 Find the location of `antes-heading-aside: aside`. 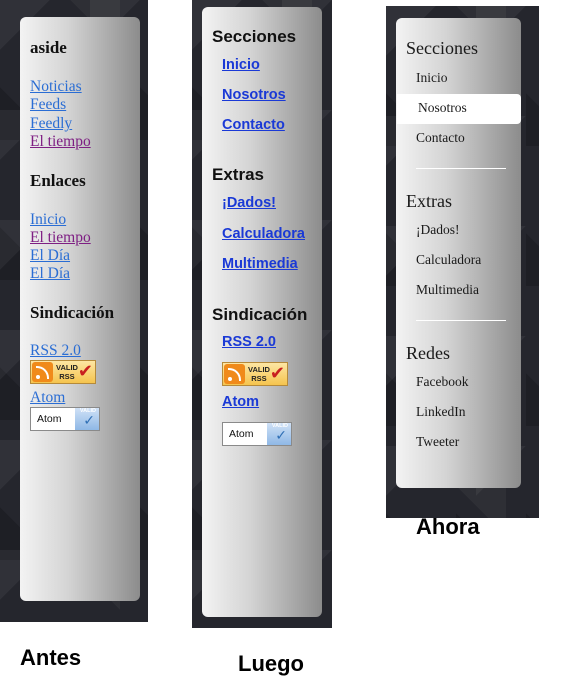

antes-heading-aside: aside is located at coordinates (48, 47).